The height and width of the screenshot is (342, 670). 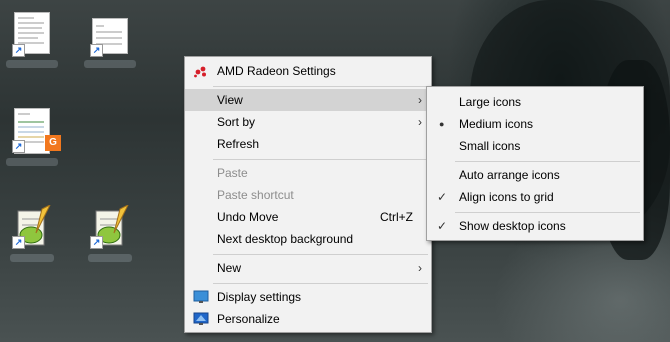 I want to click on menu-item-label: Sort by, so click(x=236, y=122).